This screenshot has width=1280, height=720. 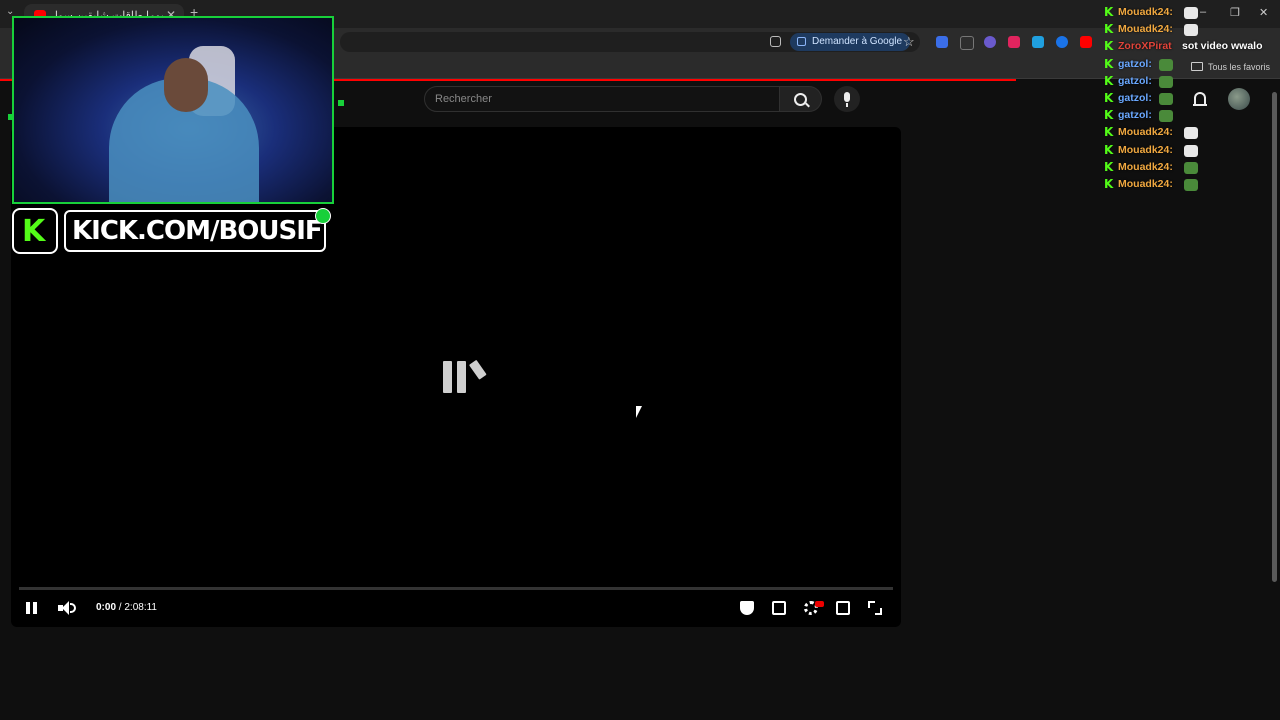 I want to click on chat-message: ZoroXPirat sot video wwalo, so click(x=1192, y=47).